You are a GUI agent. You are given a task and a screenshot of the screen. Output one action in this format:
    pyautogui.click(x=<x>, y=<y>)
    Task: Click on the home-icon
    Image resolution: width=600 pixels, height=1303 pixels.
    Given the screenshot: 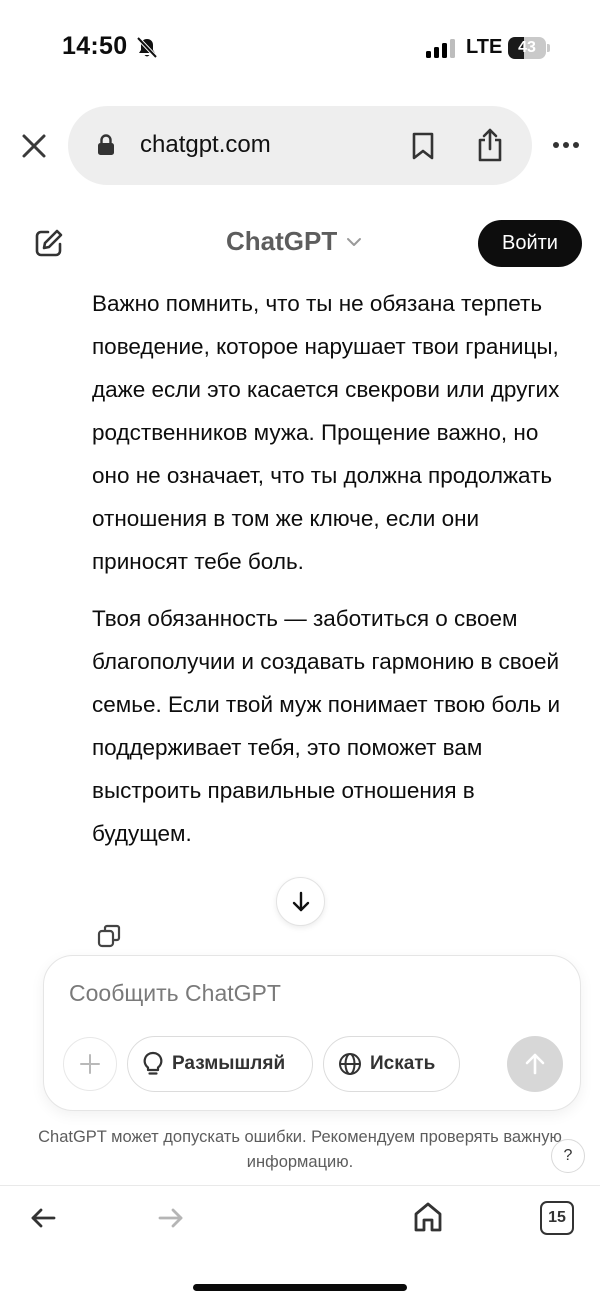 What is the action you would take?
    pyautogui.click(x=428, y=1217)
    